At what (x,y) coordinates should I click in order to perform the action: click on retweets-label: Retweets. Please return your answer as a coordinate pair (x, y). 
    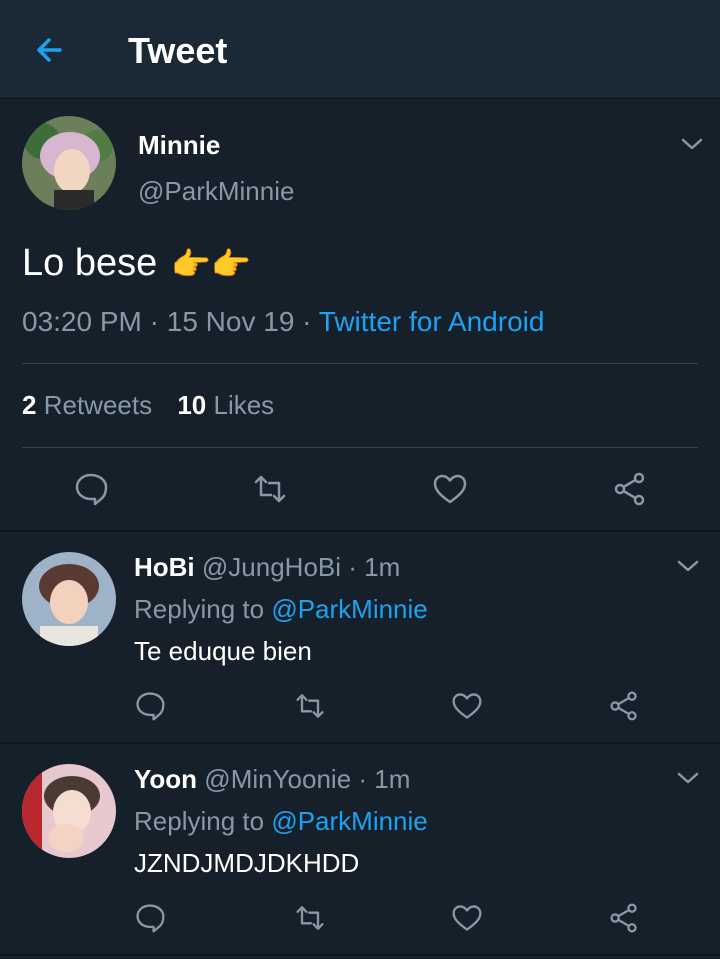
    Looking at the image, I should click on (98, 405).